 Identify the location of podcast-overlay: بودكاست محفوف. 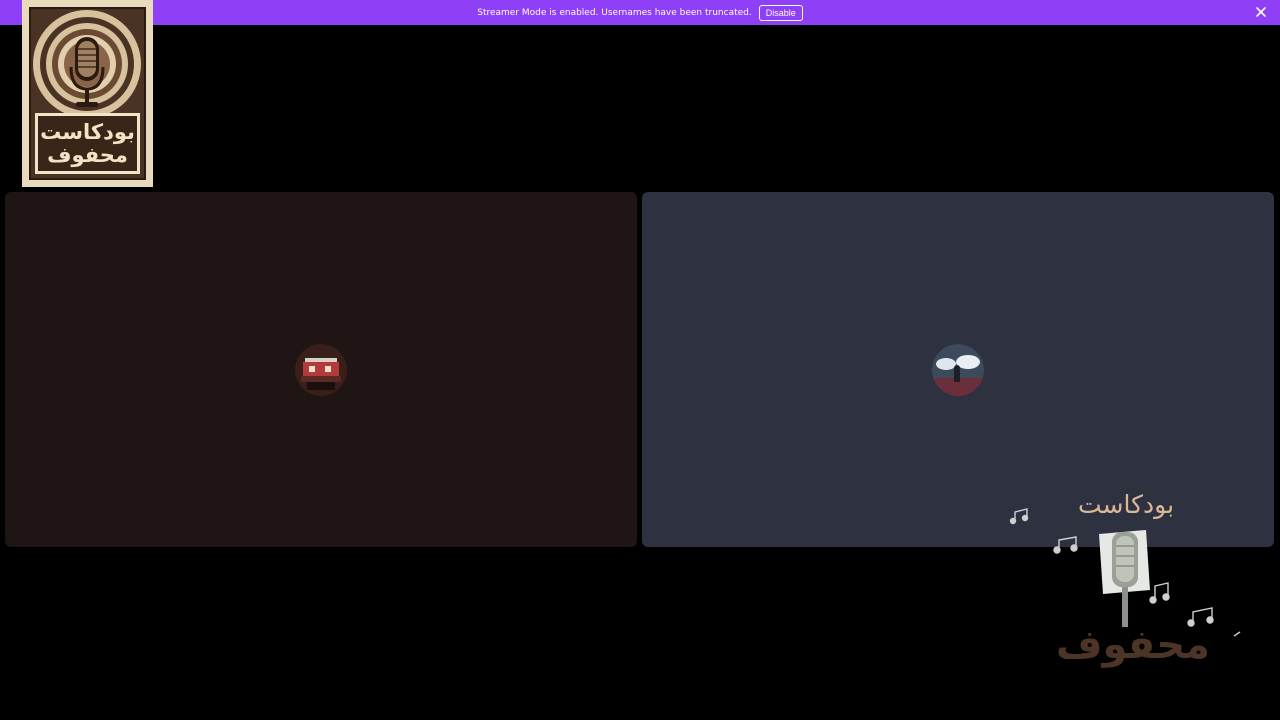
(1130, 590).